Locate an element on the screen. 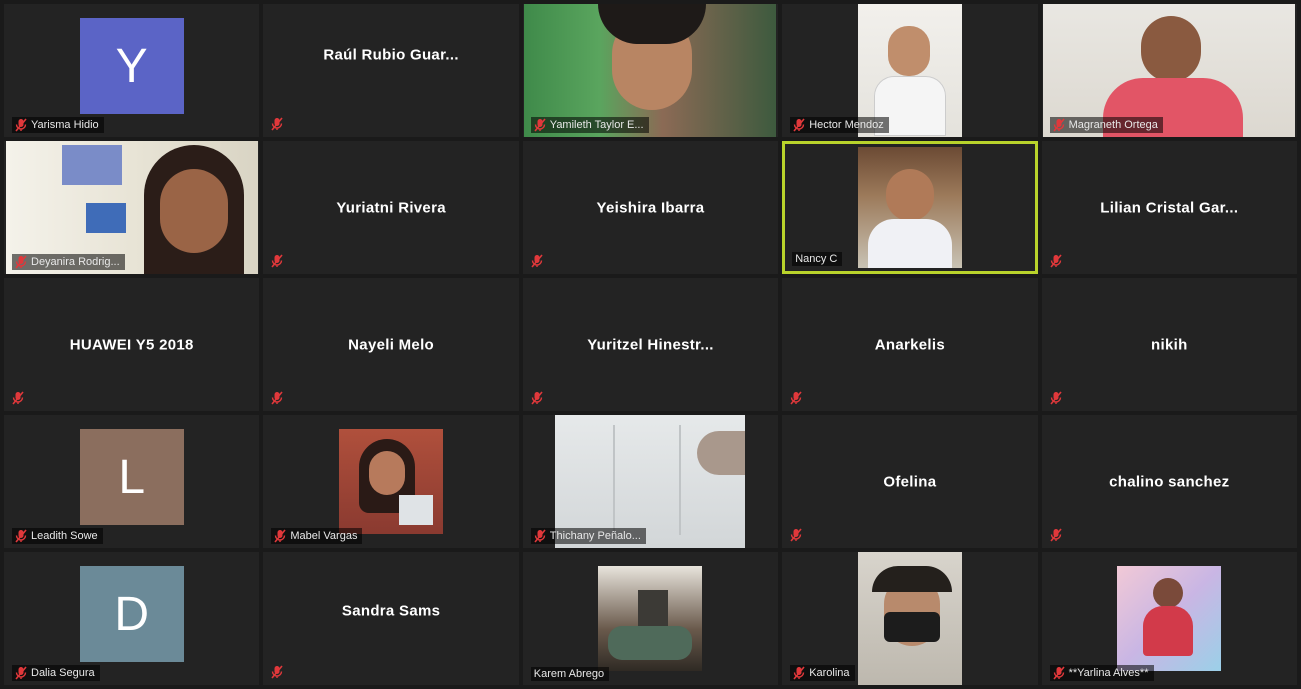 Image resolution: width=1301 pixels, height=689 pixels. participant-label: Leadith Sowe is located at coordinates (57, 536).